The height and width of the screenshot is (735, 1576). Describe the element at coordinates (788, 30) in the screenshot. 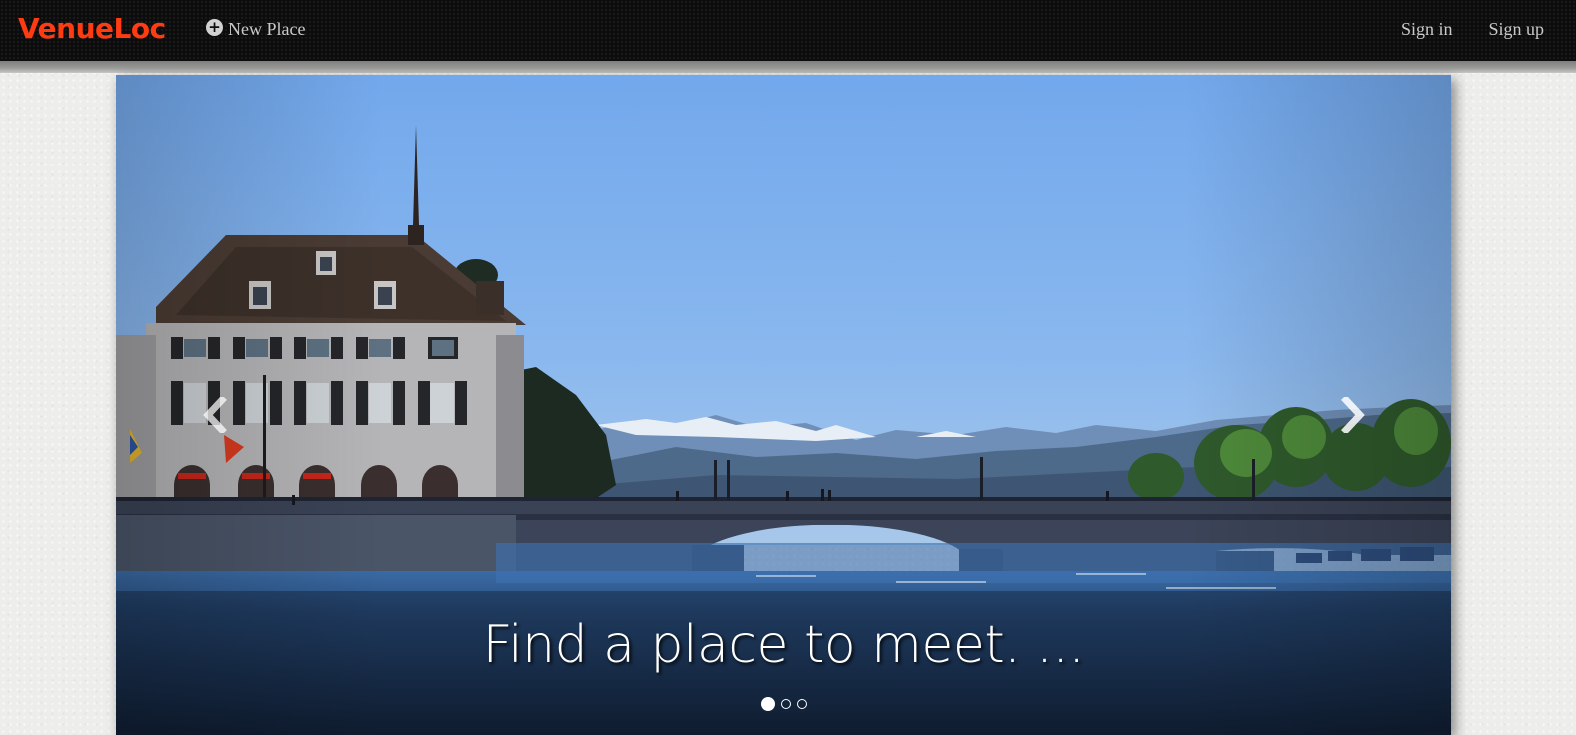

I see `top-navbar: VenueLoc + New Place Sign in Sign up` at that location.